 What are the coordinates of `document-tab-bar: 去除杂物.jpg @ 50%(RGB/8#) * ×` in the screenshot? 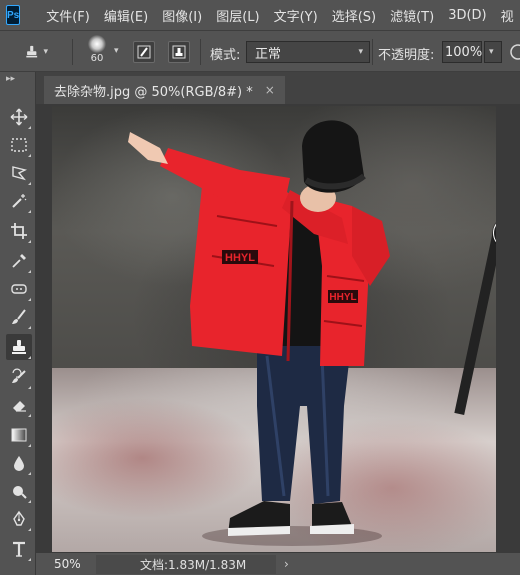 It's located at (278, 88).